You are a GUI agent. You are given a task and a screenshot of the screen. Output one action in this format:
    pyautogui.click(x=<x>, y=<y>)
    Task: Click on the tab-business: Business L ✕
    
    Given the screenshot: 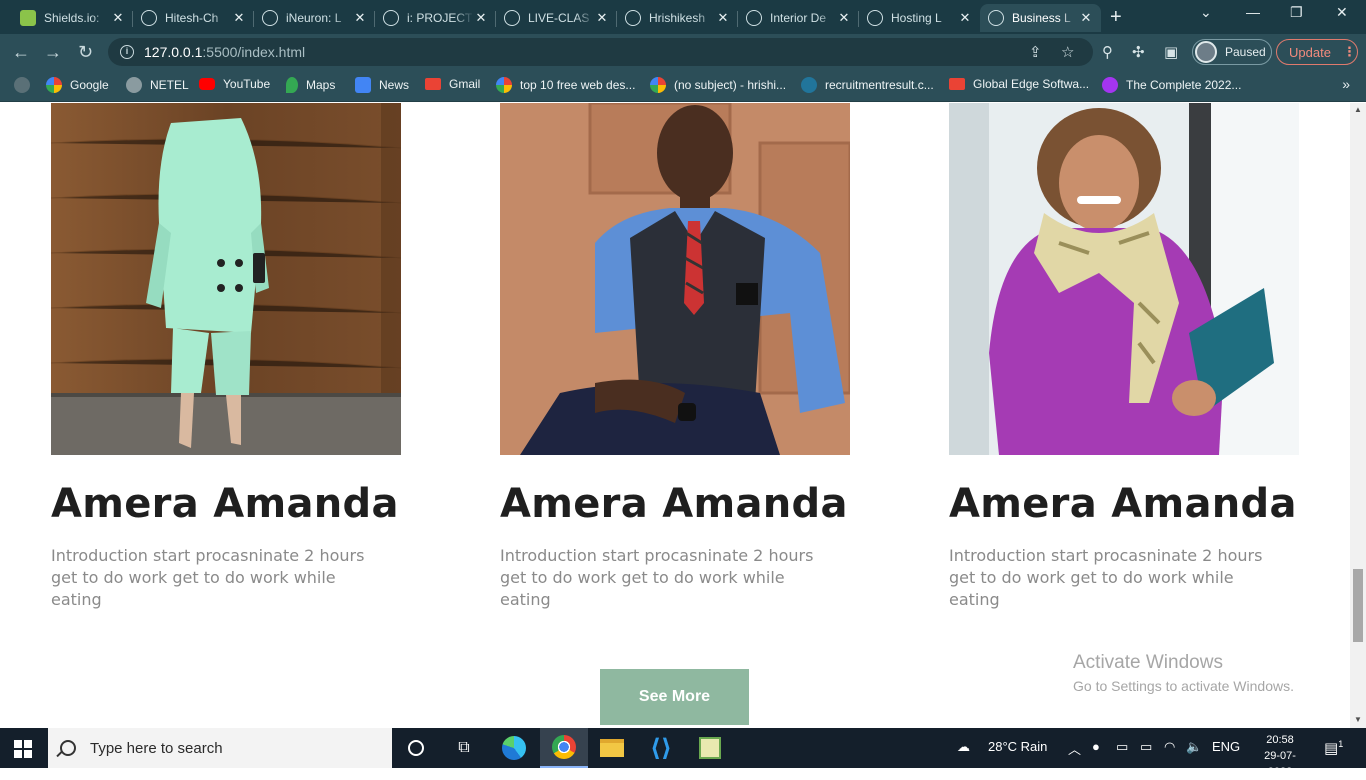 What is the action you would take?
    pyautogui.click(x=1040, y=18)
    